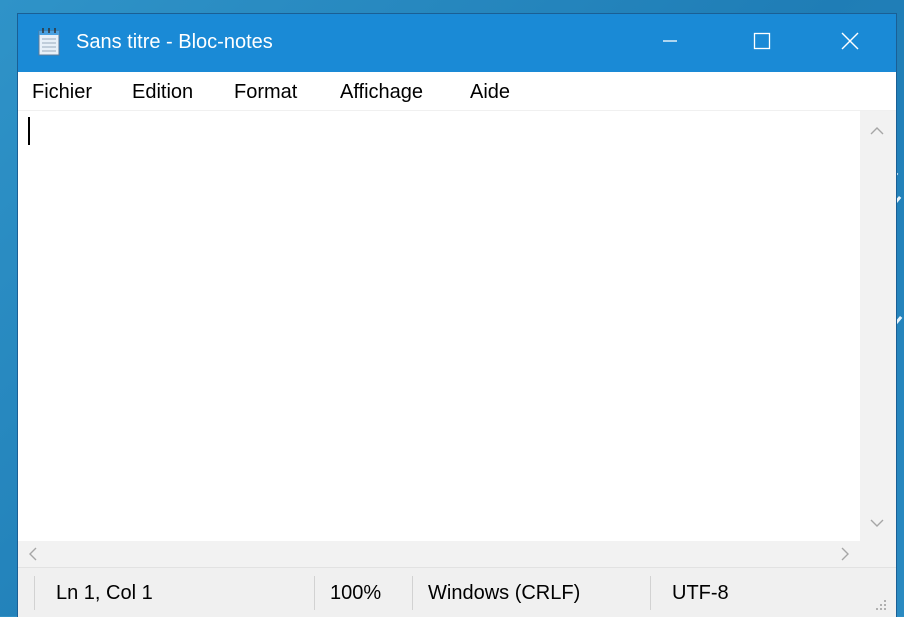 This screenshot has width=904, height=617. I want to click on status-zoom: 100%, so click(356, 593).